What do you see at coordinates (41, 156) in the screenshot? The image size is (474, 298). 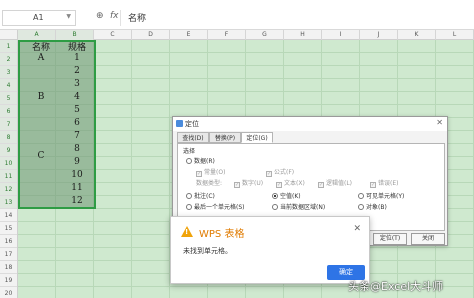 I see `cell-a-value: C` at bounding box center [41, 156].